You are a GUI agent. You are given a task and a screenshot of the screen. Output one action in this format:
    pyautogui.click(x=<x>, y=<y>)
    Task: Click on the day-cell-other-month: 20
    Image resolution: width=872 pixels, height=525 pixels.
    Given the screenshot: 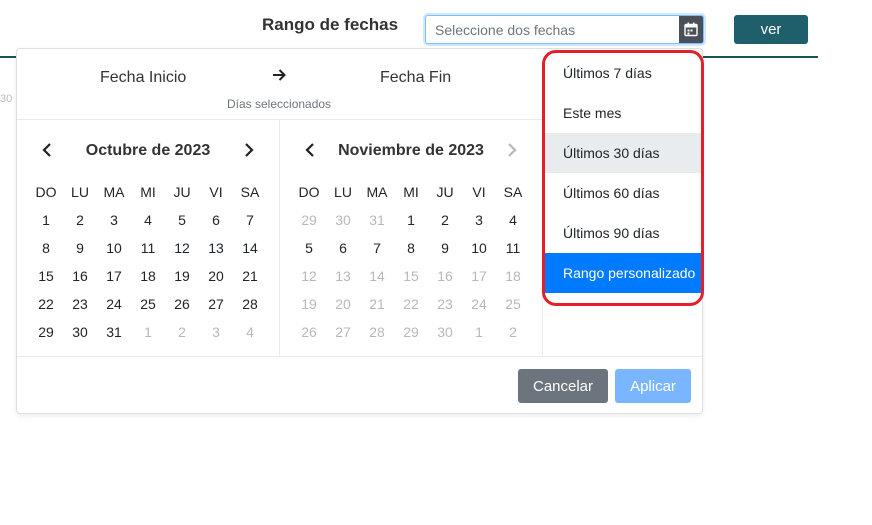 What is the action you would take?
    pyautogui.click(x=343, y=304)
    